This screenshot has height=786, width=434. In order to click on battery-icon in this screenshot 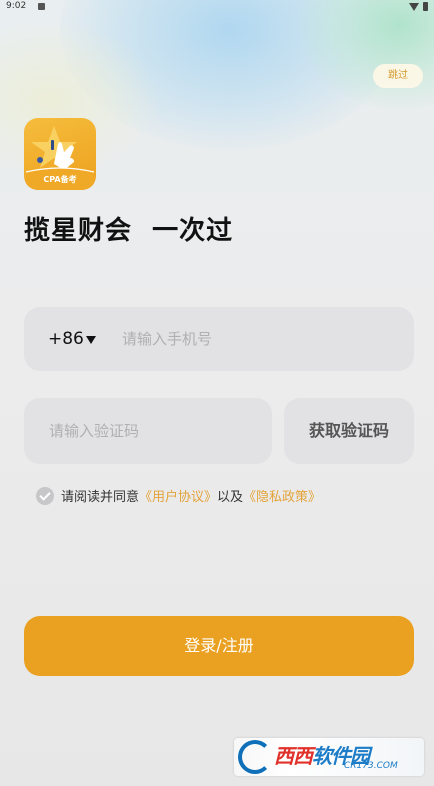, I will do `click(425, 6)`.